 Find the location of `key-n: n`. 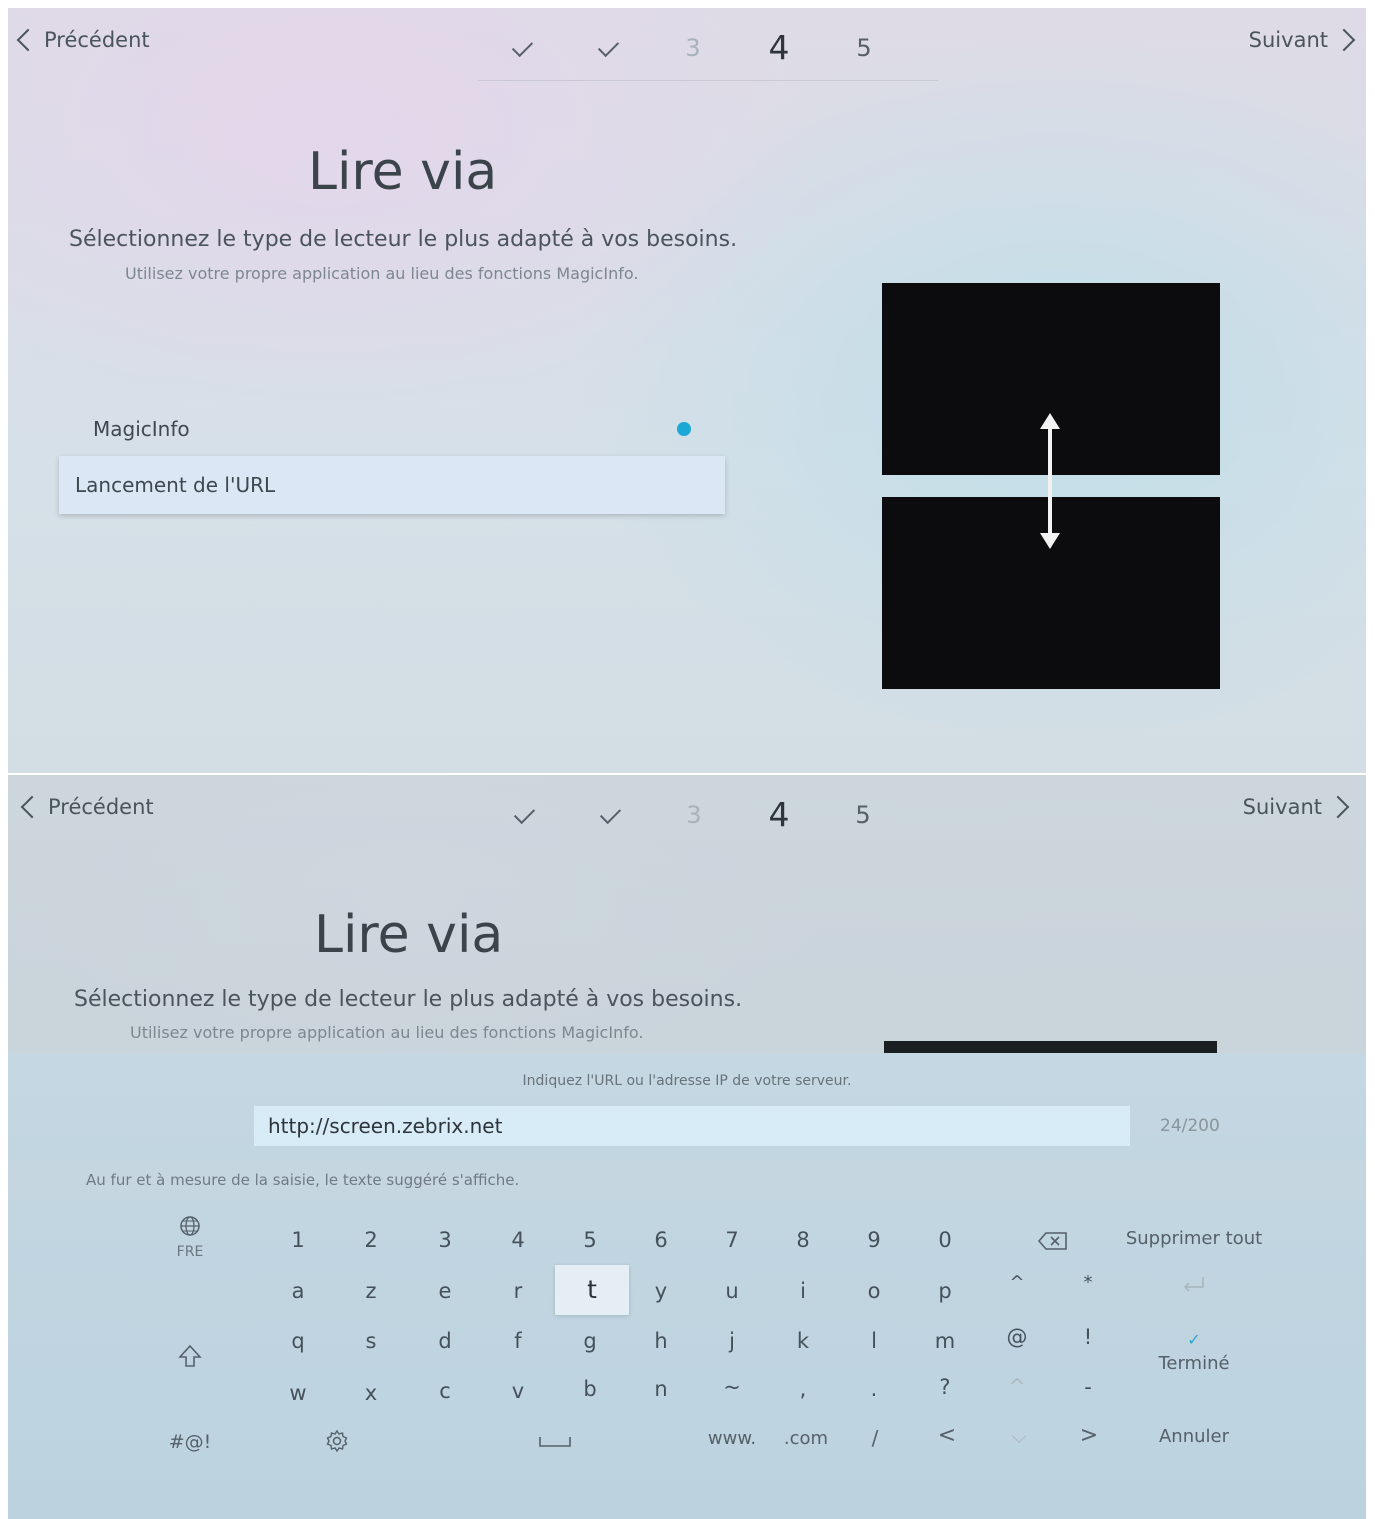

key-n: n is located at coordinates (661, 1389).